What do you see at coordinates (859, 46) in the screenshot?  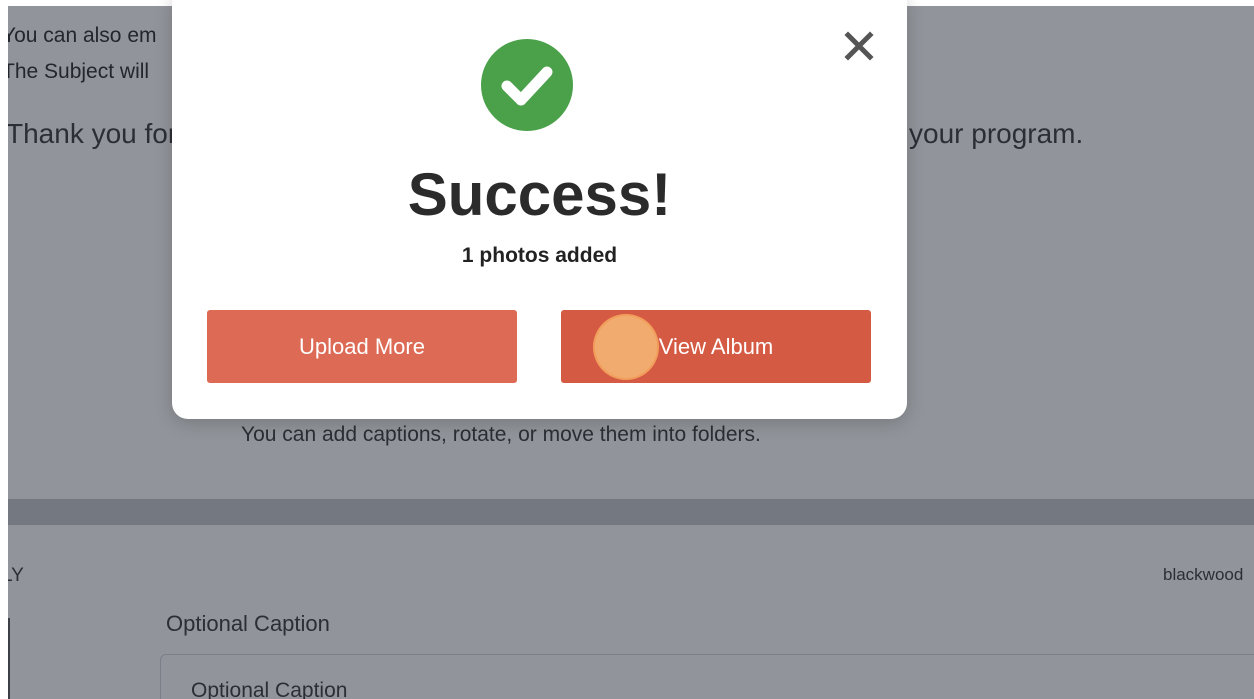 I see `close-icon` at bounding box center [859, 46].